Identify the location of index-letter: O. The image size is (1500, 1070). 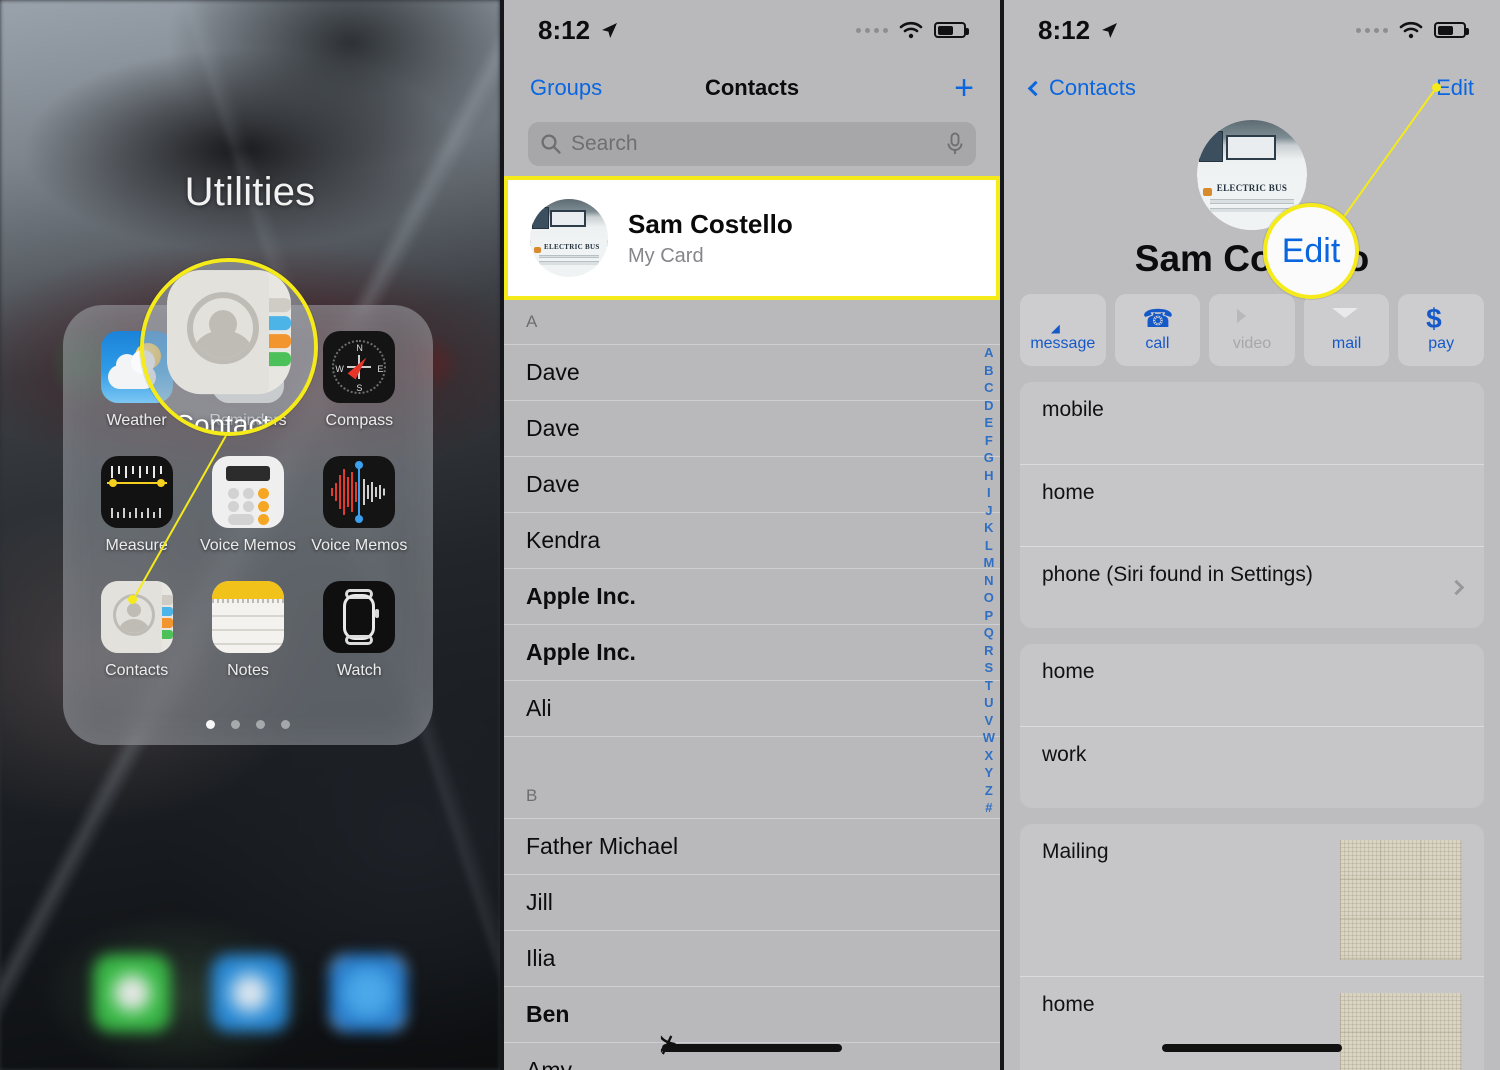
(989, 598).